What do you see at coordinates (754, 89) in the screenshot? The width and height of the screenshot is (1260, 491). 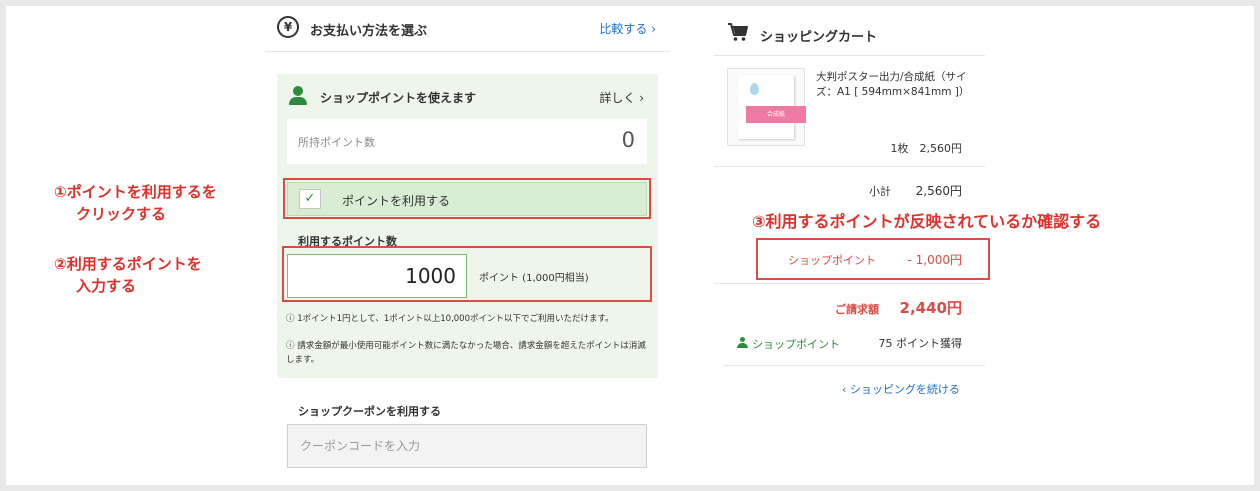 I see `water-drop-icon` at bounding box center [754, 89].